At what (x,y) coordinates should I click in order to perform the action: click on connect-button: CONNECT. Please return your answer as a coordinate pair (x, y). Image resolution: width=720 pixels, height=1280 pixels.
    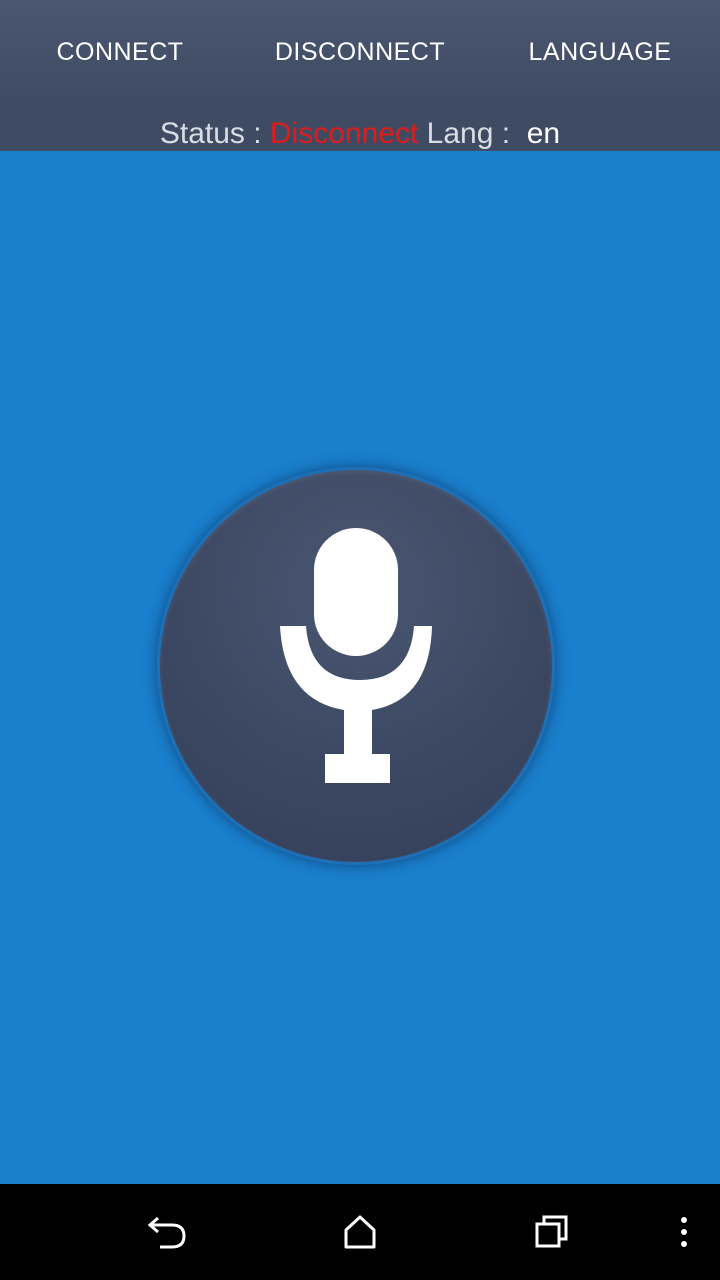
    Looking at the image, I should click on (120, 52).